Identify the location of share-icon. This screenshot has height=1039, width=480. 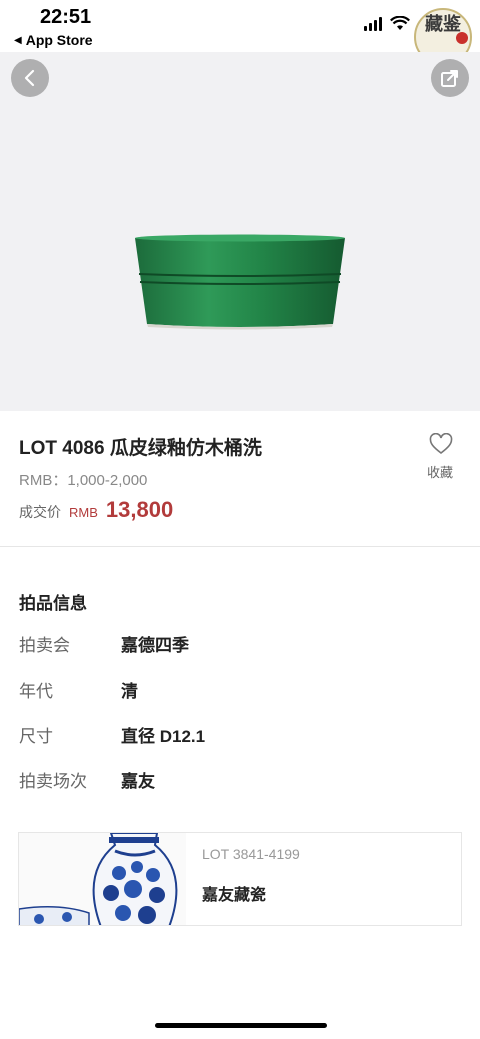
(449, 78).